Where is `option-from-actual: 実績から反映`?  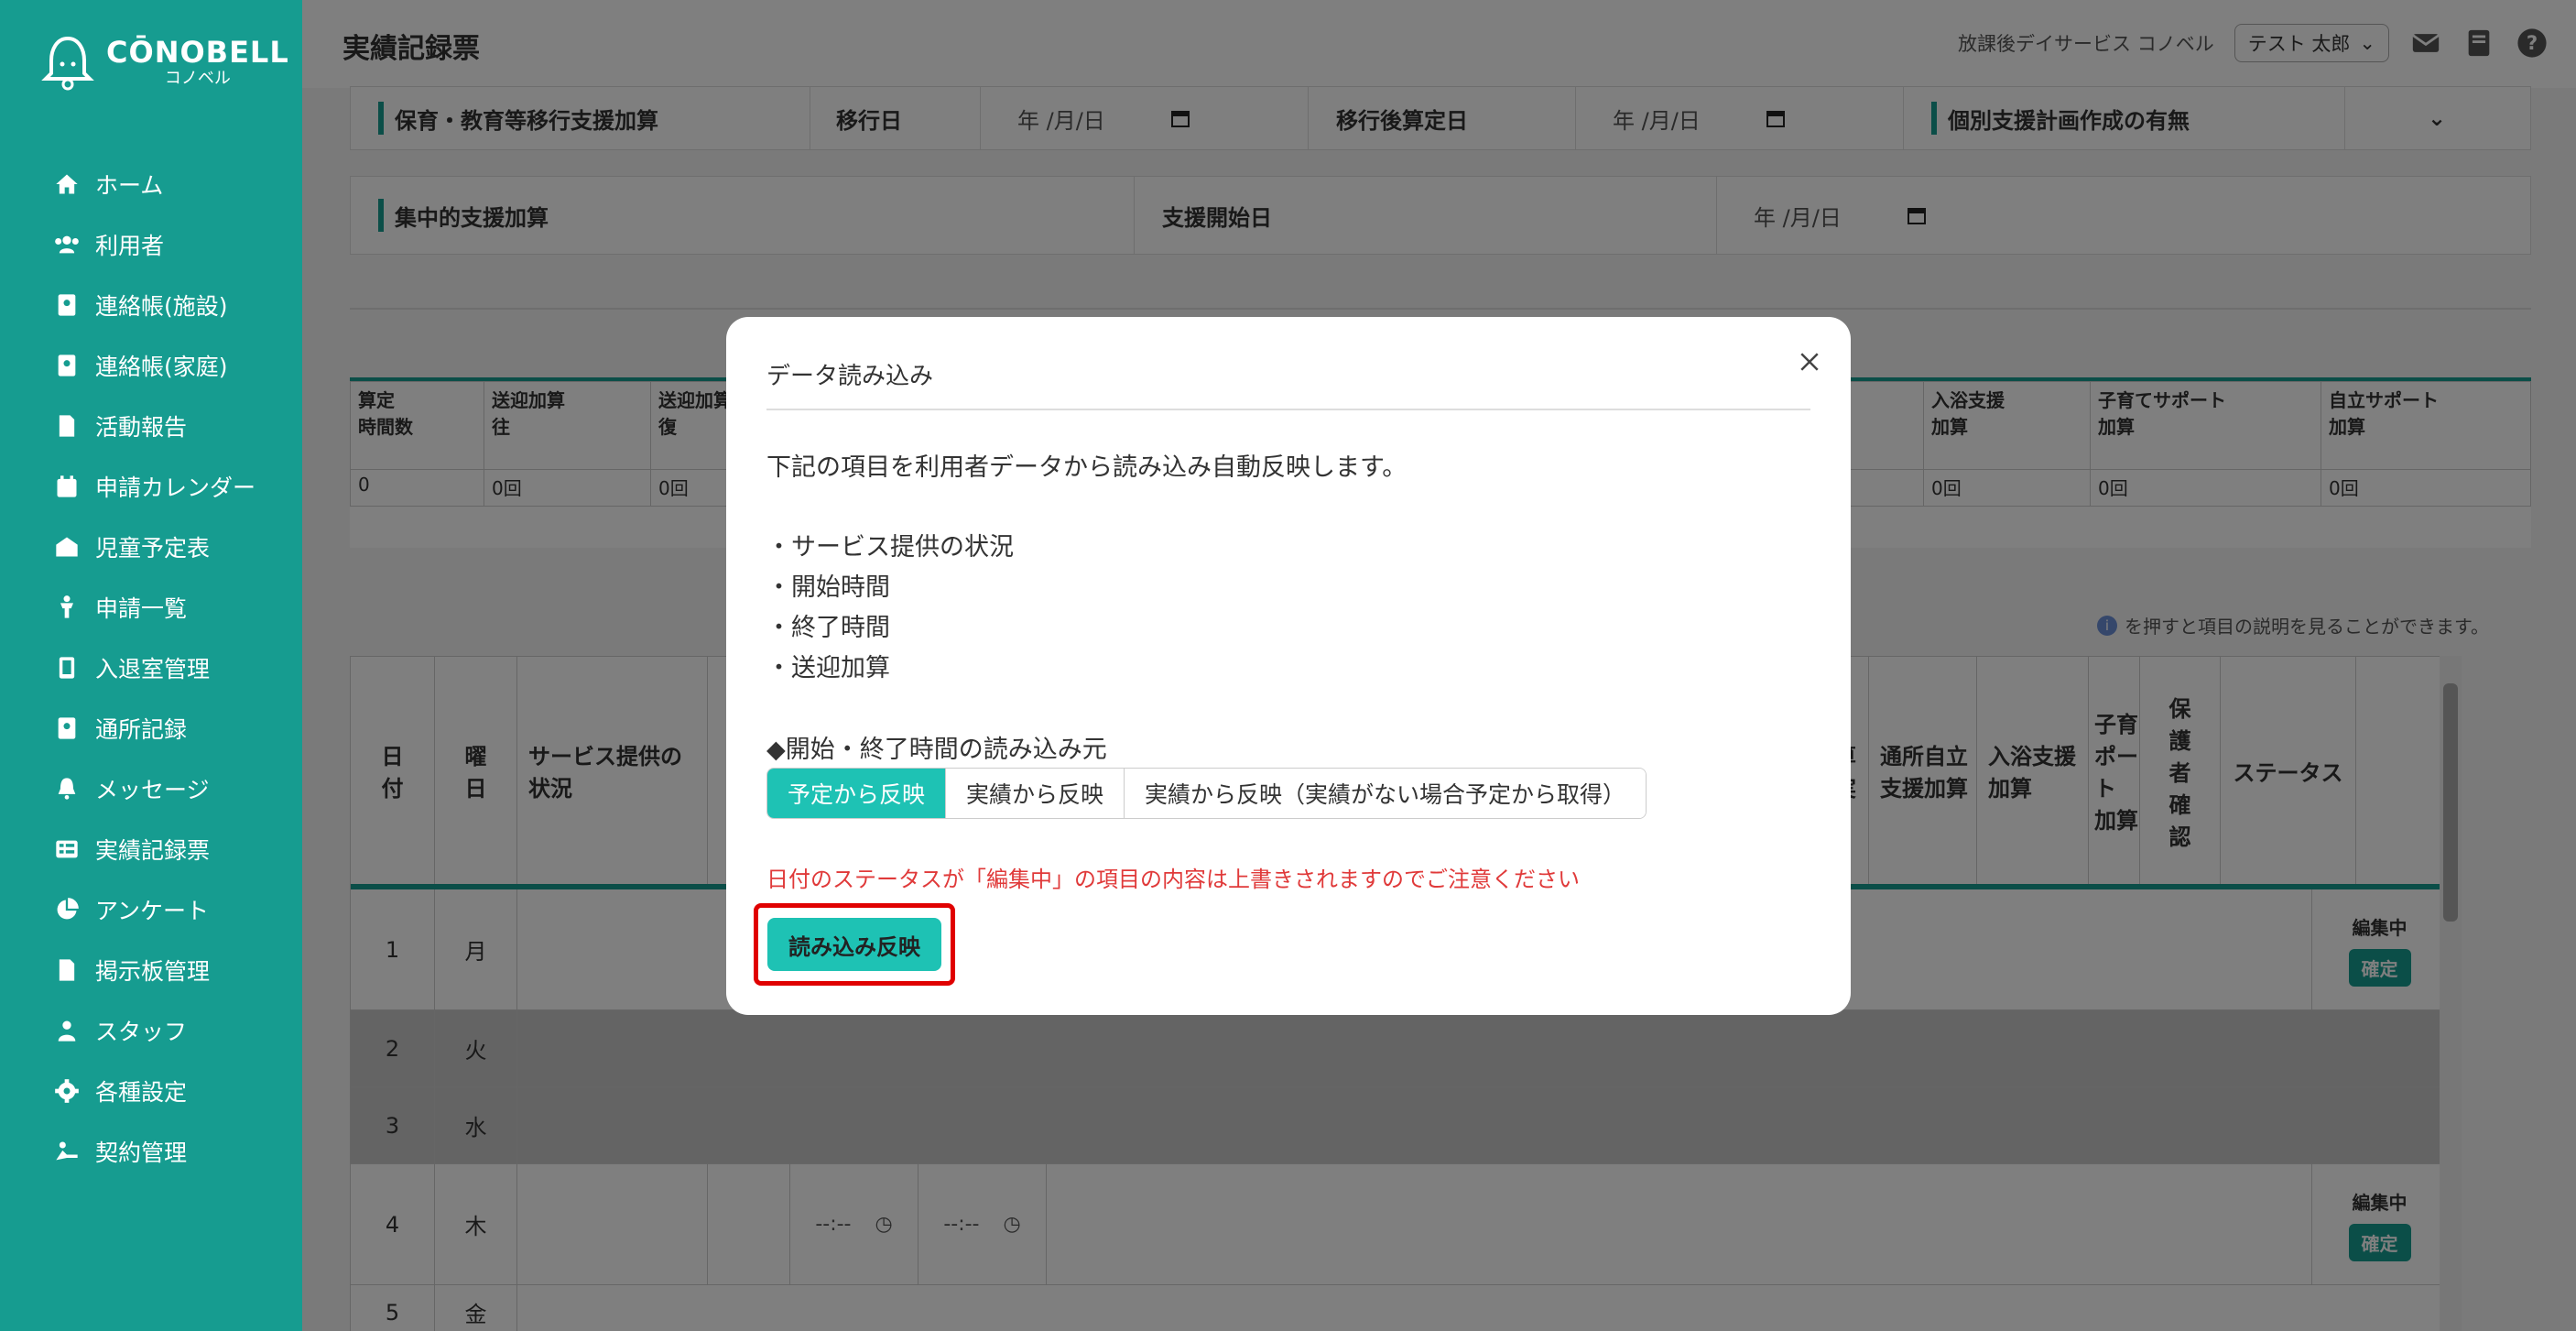
option-from-actual: 実績から反映 is located at coordinates (1035, 794).